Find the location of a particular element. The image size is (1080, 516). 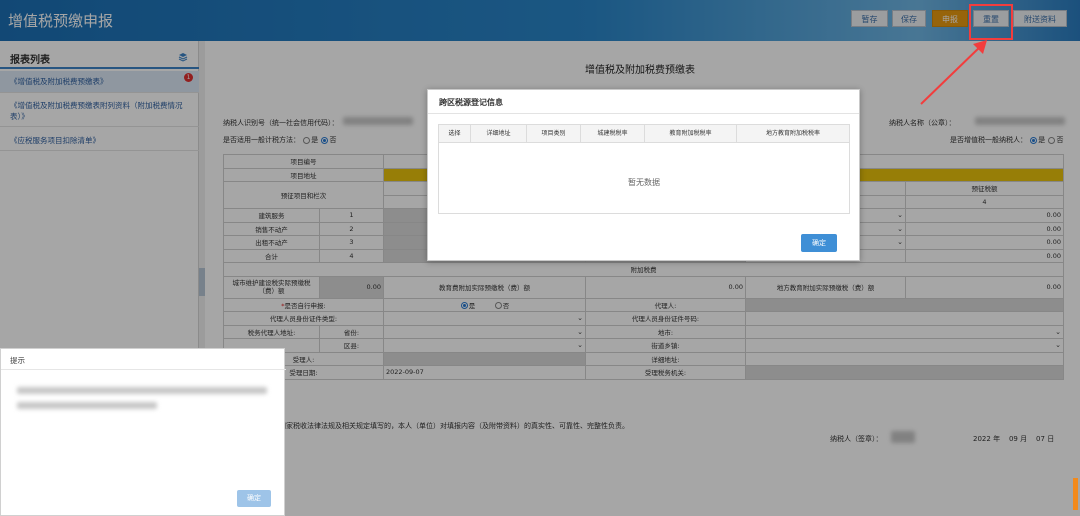

dialog-title: 跨区税源登记信息 is located at coordinates (471, 102).